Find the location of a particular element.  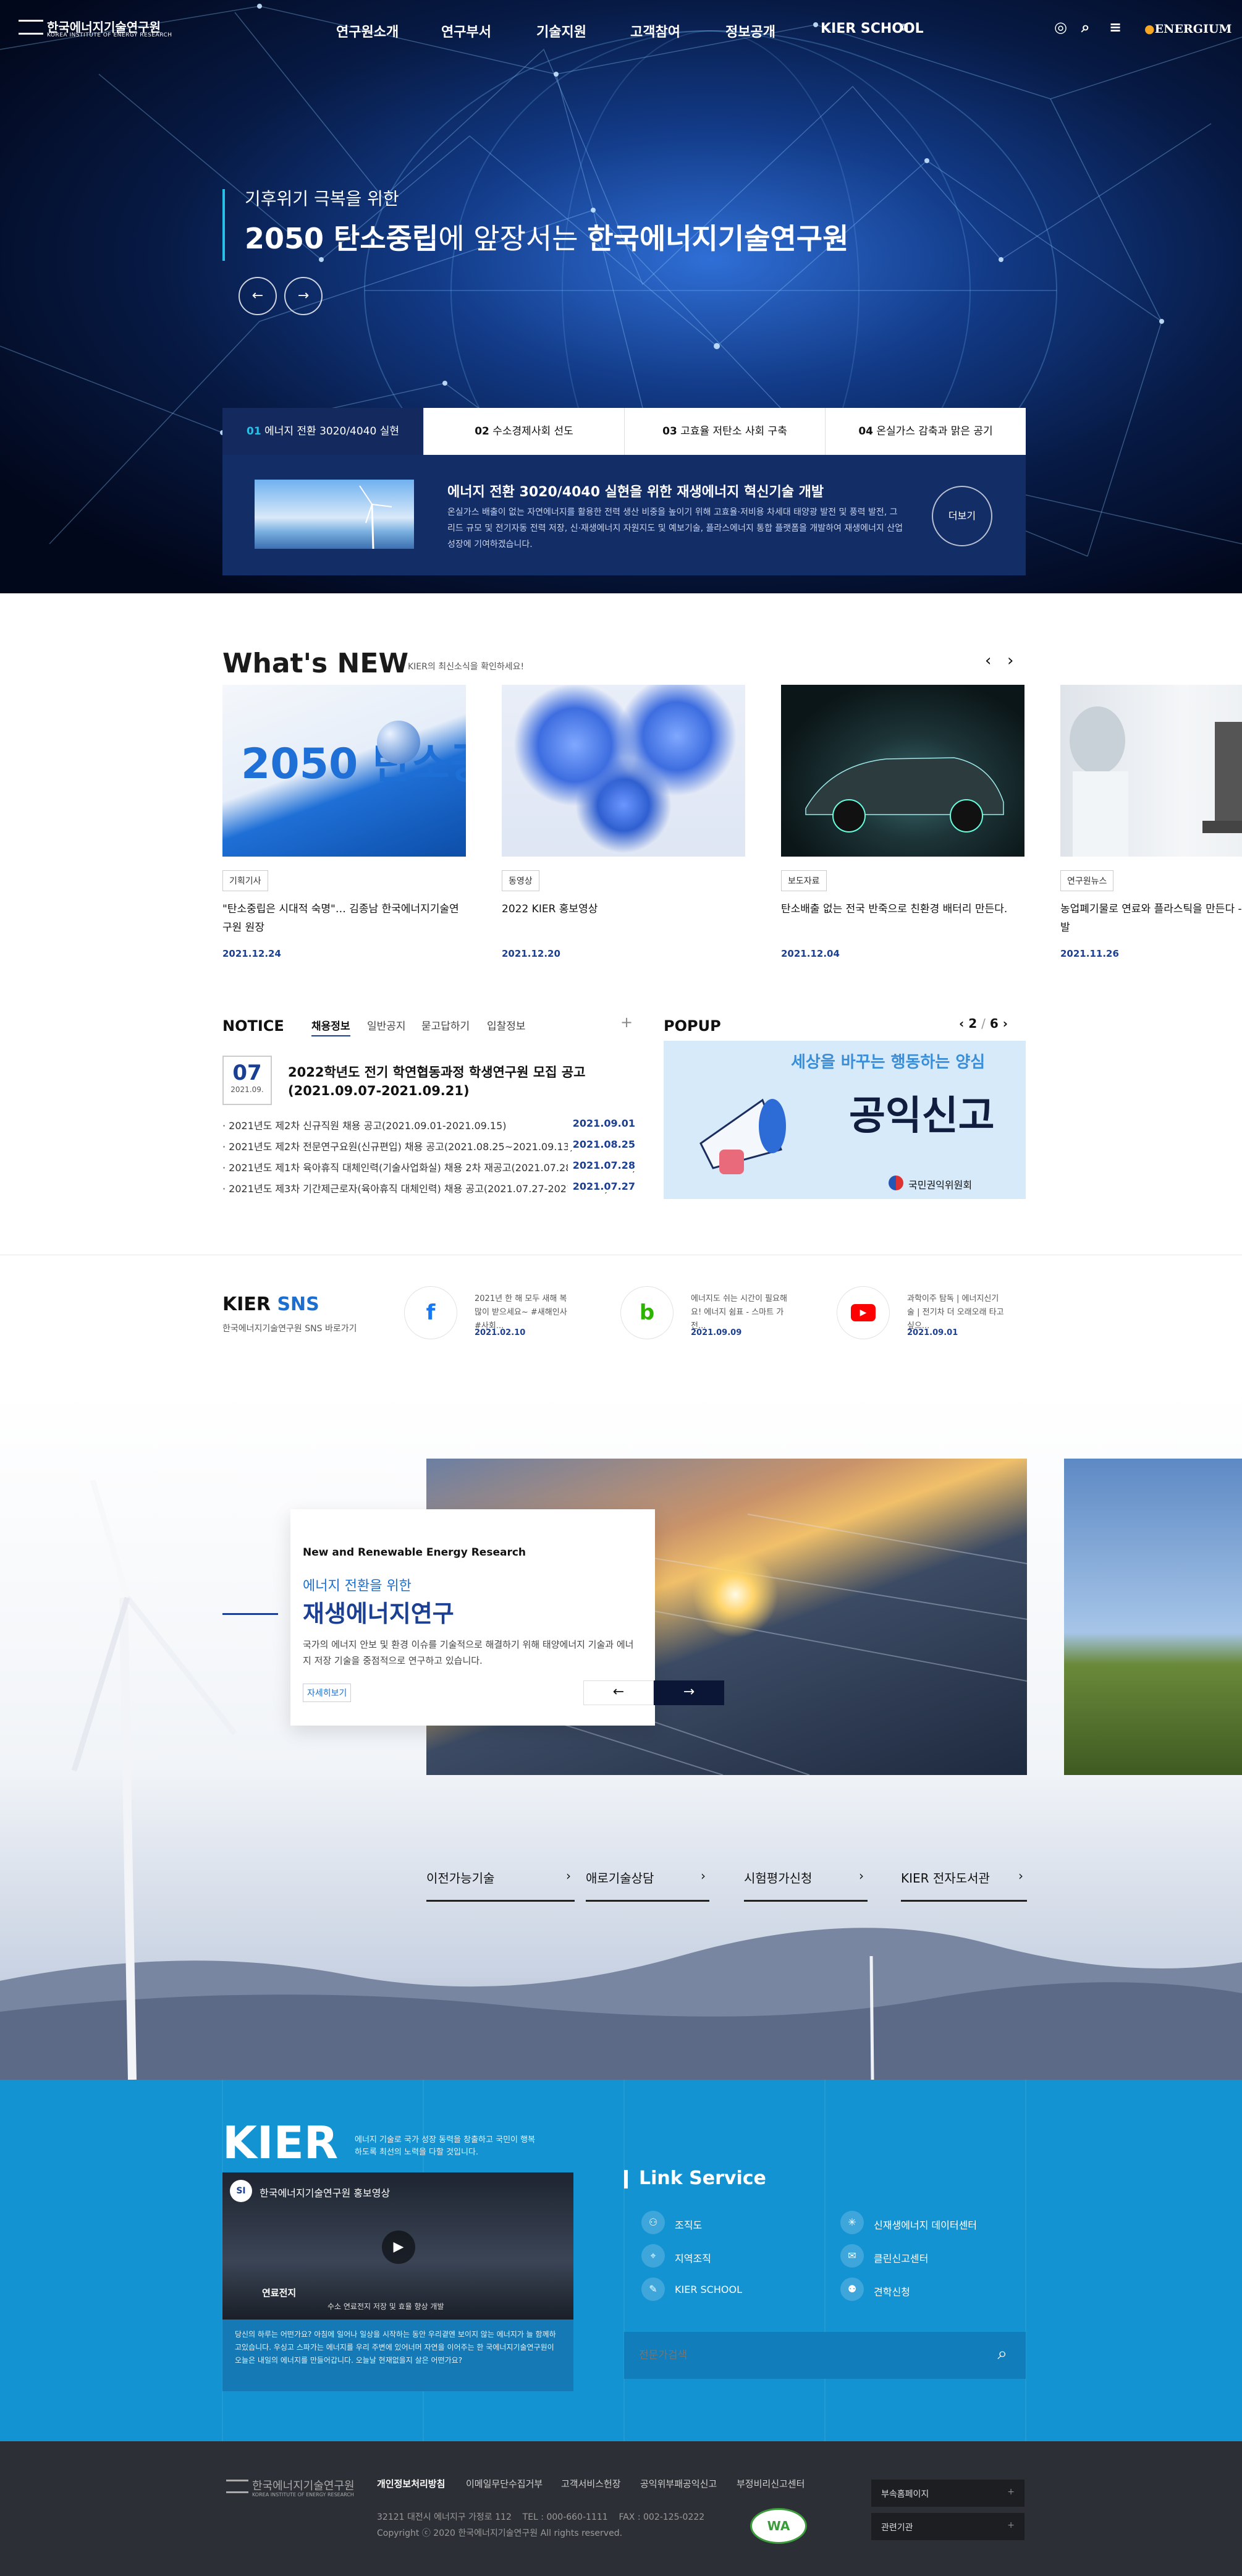

news-category: 기획기사 is located at coordinates (245, 880).